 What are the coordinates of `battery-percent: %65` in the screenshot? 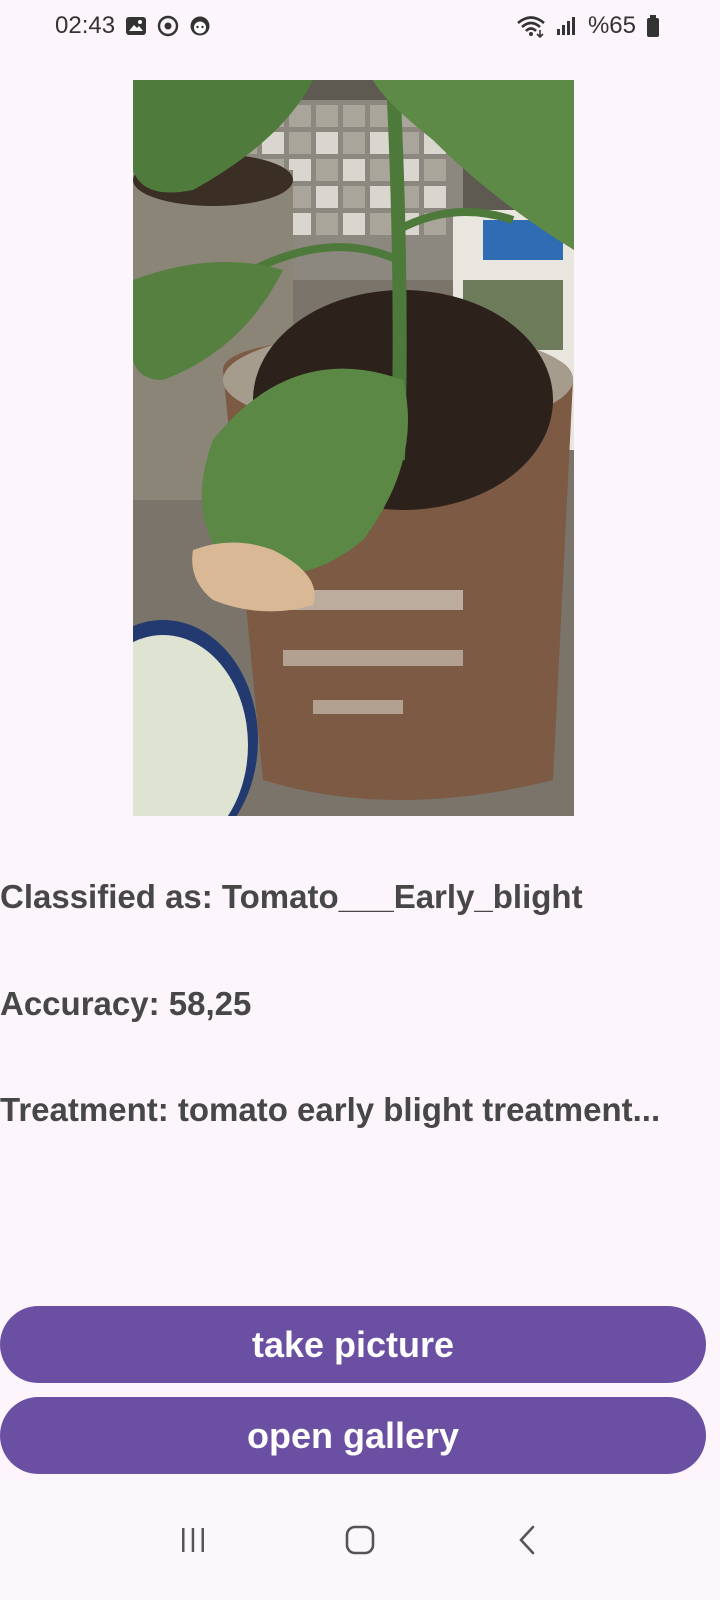 It's located at (611, 25).